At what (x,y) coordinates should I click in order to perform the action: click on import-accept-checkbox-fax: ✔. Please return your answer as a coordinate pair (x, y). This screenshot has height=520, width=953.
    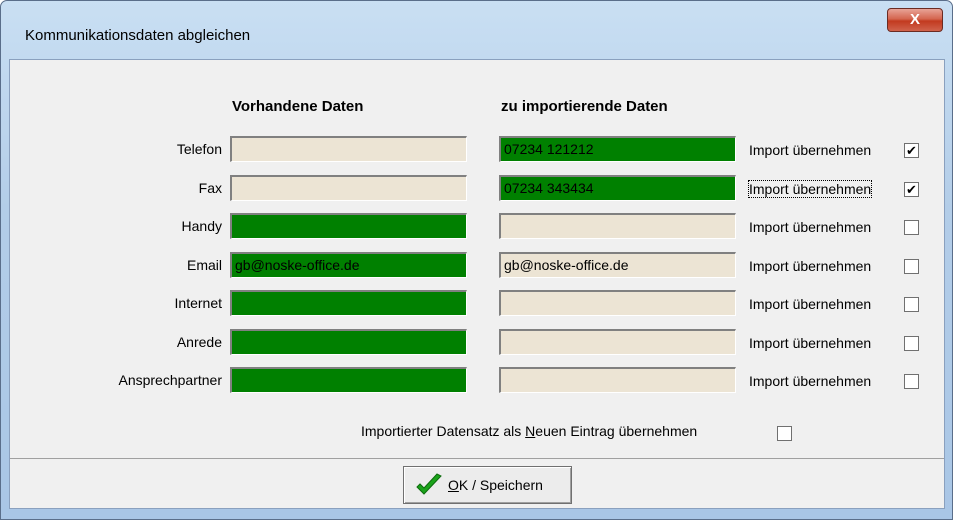
    Looking at the image, I should click on (911, 189).